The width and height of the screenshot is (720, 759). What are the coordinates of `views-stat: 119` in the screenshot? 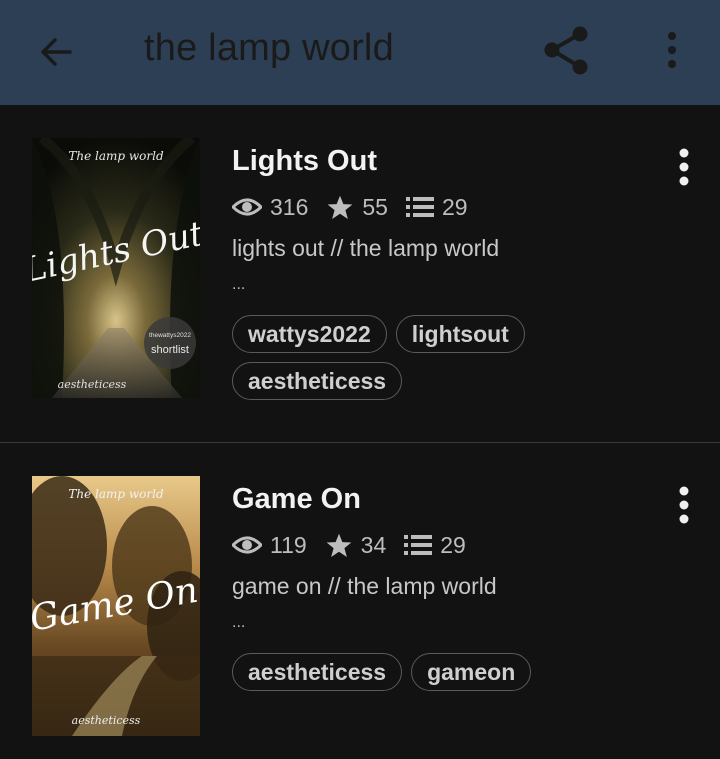 It's located at (269, 545).